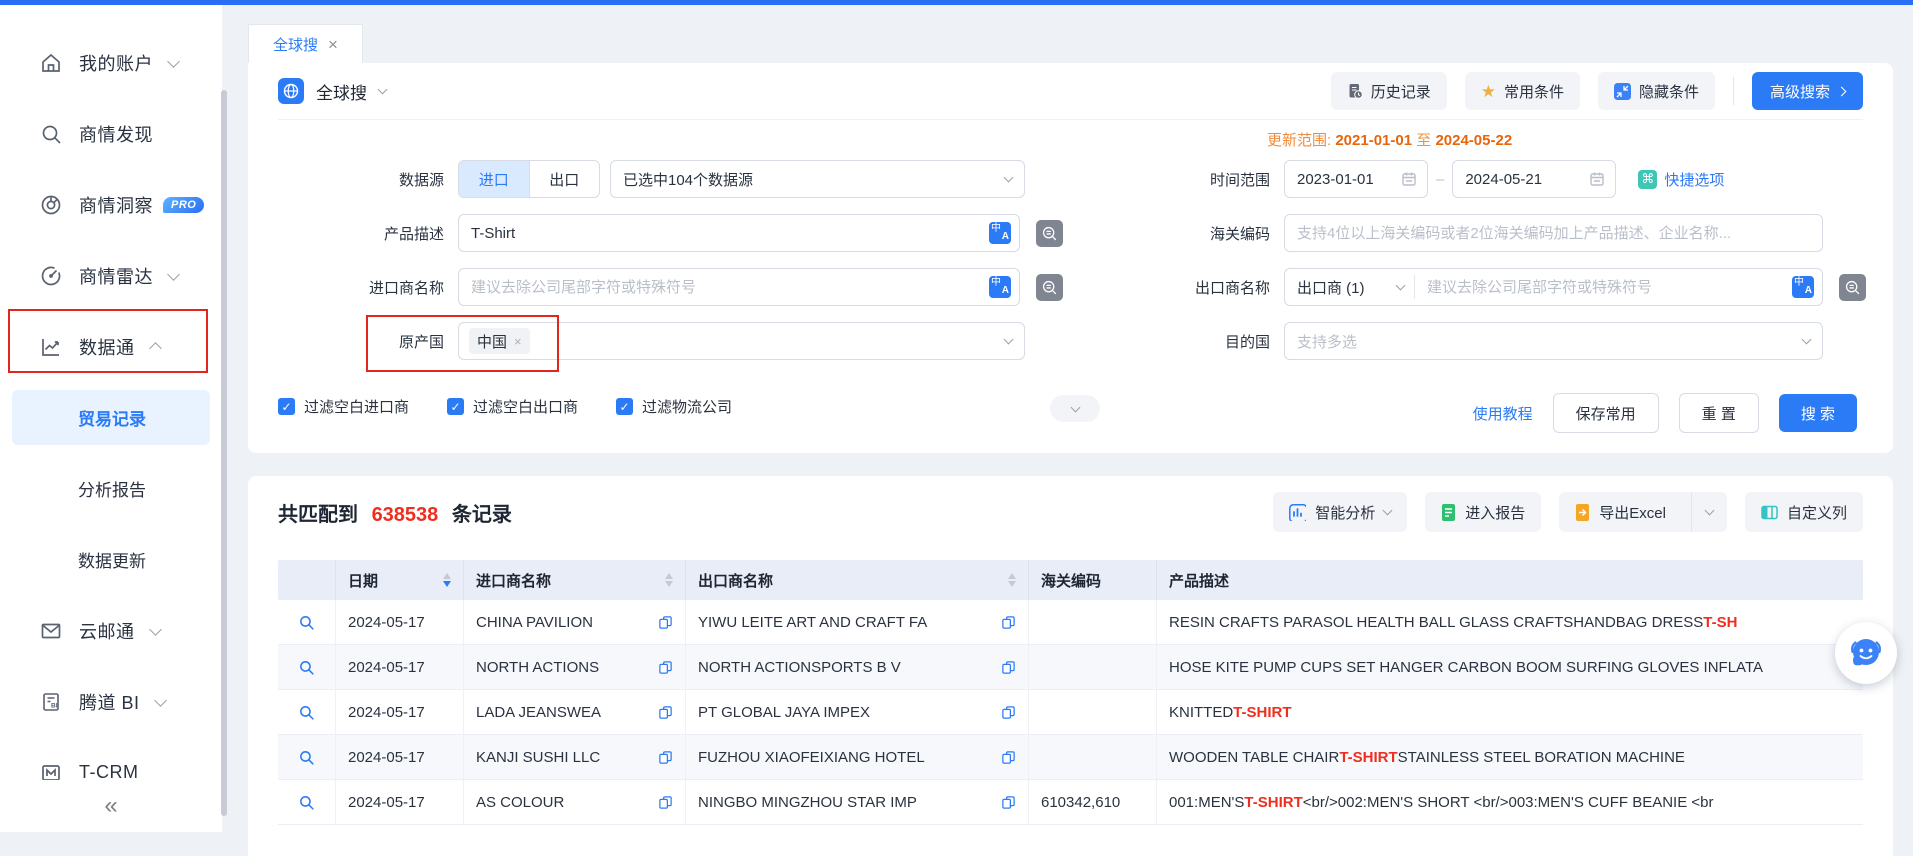  I want to click on export-options-button, so click(1708, 512).